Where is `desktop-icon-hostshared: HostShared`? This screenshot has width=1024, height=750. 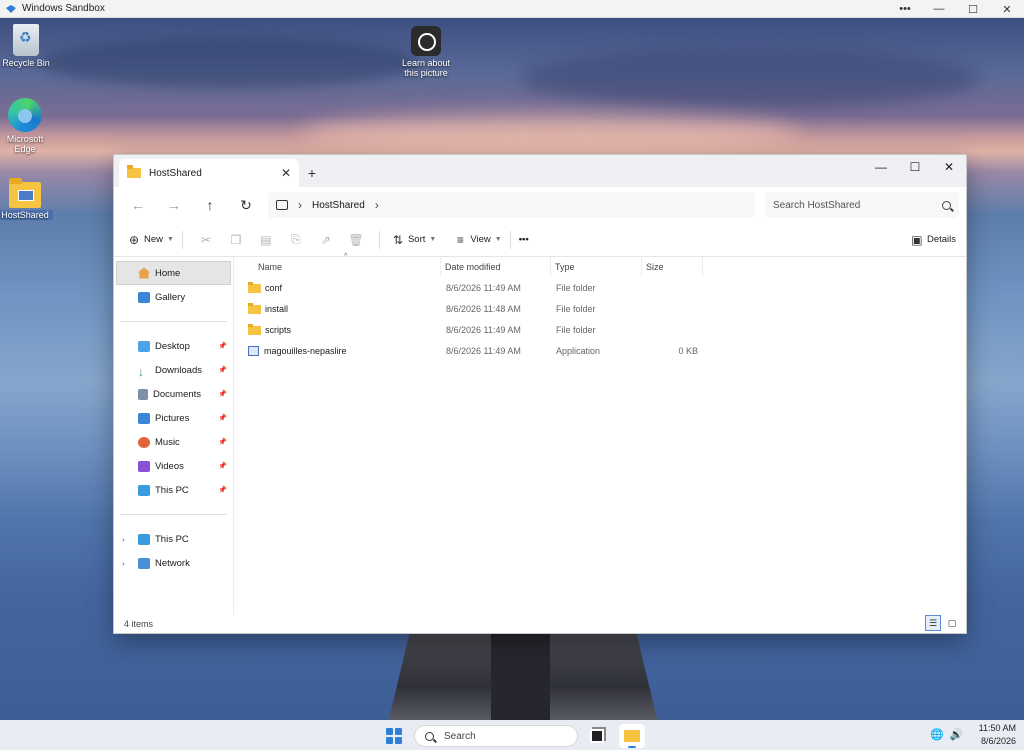
desktop-icon-hostshared: HostShared is located at coordinates (26, 199).